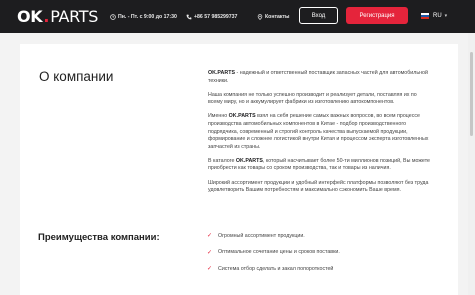 The image size is (475, 295). I want to click on language-selector: RU ▾, so click(434, 16).